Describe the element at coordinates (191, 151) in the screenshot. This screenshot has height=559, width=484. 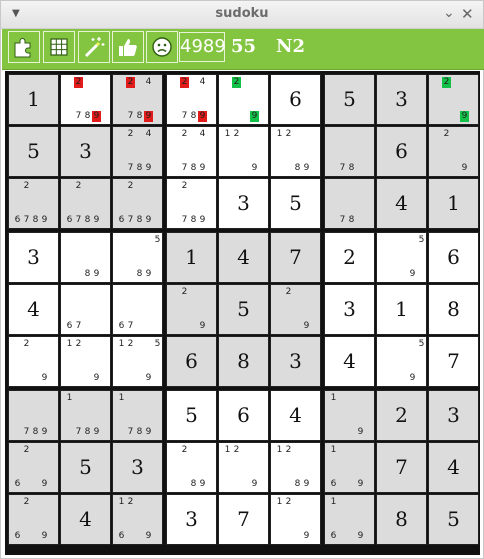
I see `cell-r2-c4: 2 4 789` at that location.